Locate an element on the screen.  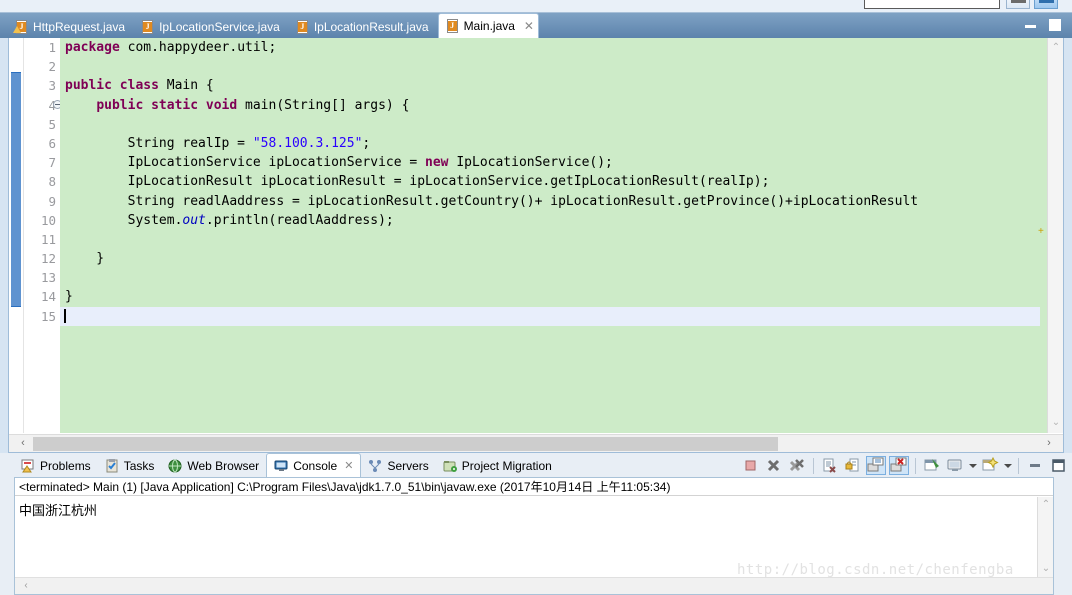
console-tab-label: Problems is located at coordinates (65, 466).